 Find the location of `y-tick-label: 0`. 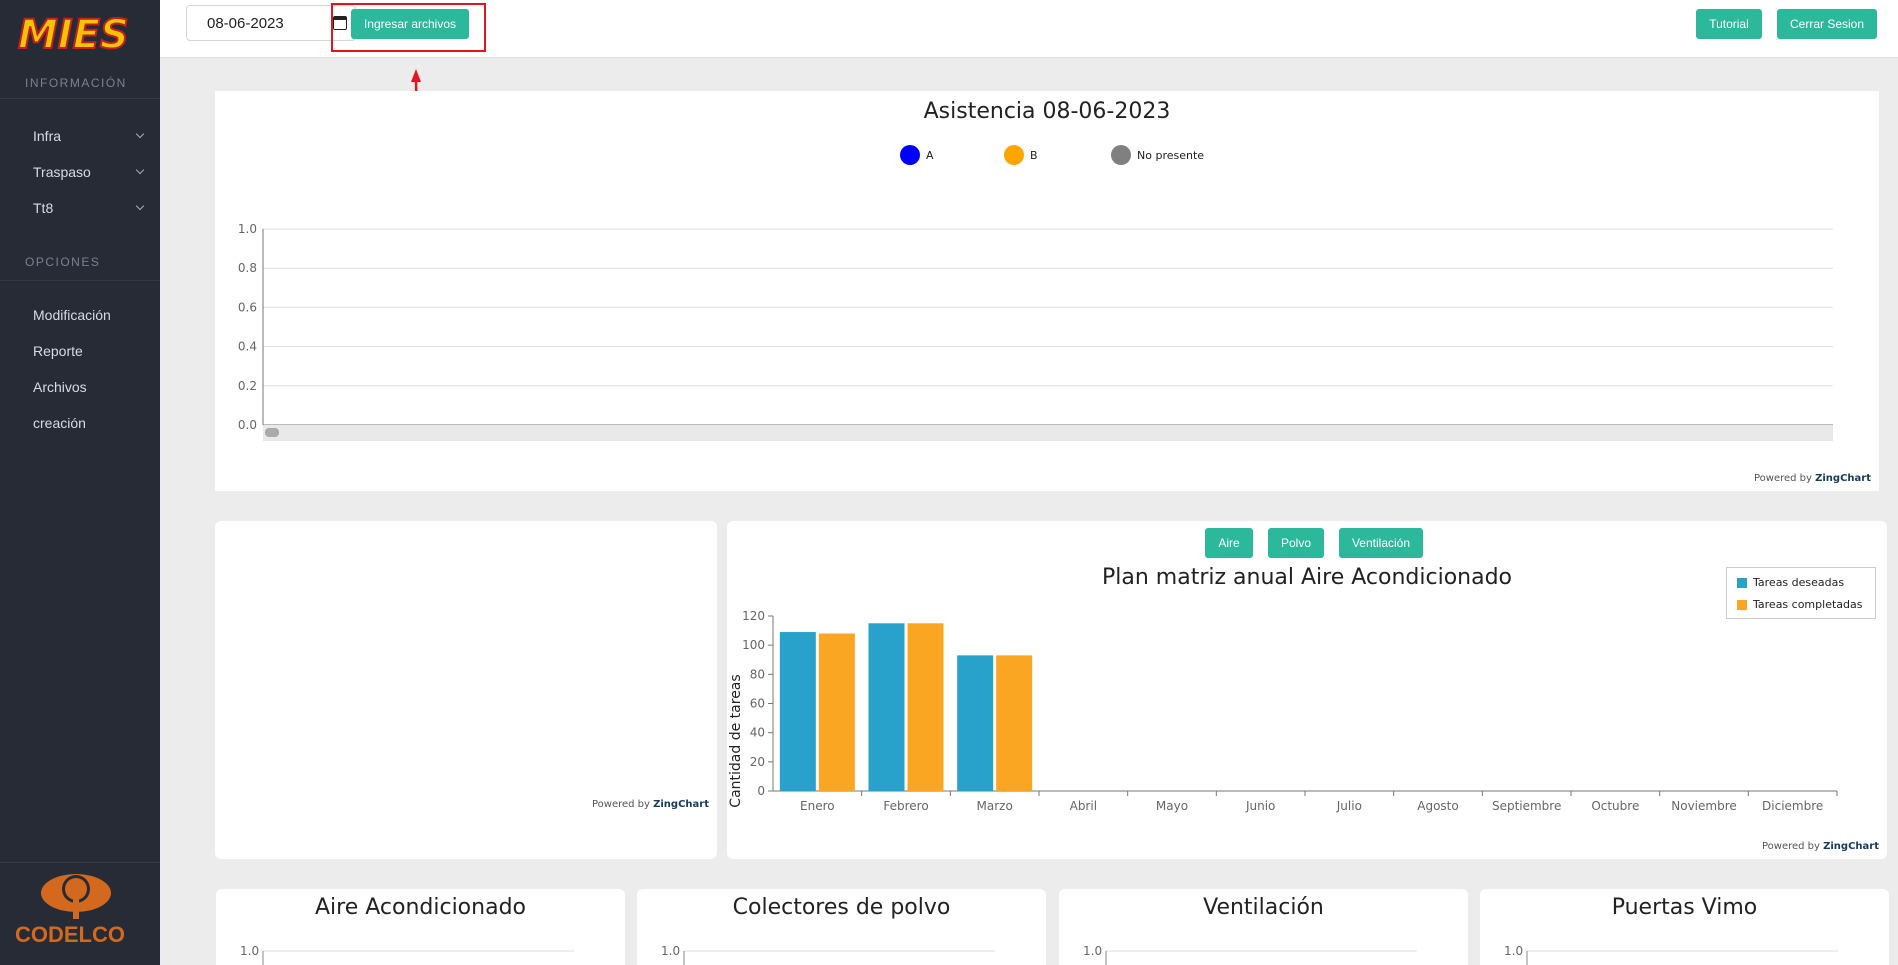

y-tick-label: 0 is located at coordinates (761, 791).